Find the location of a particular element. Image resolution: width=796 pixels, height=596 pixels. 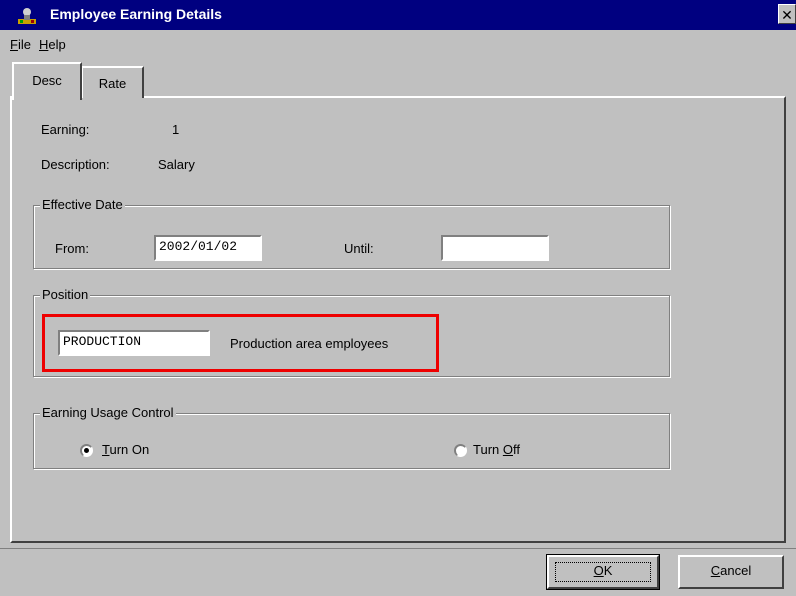

from-label: From: is located at coordinates (72, 248).